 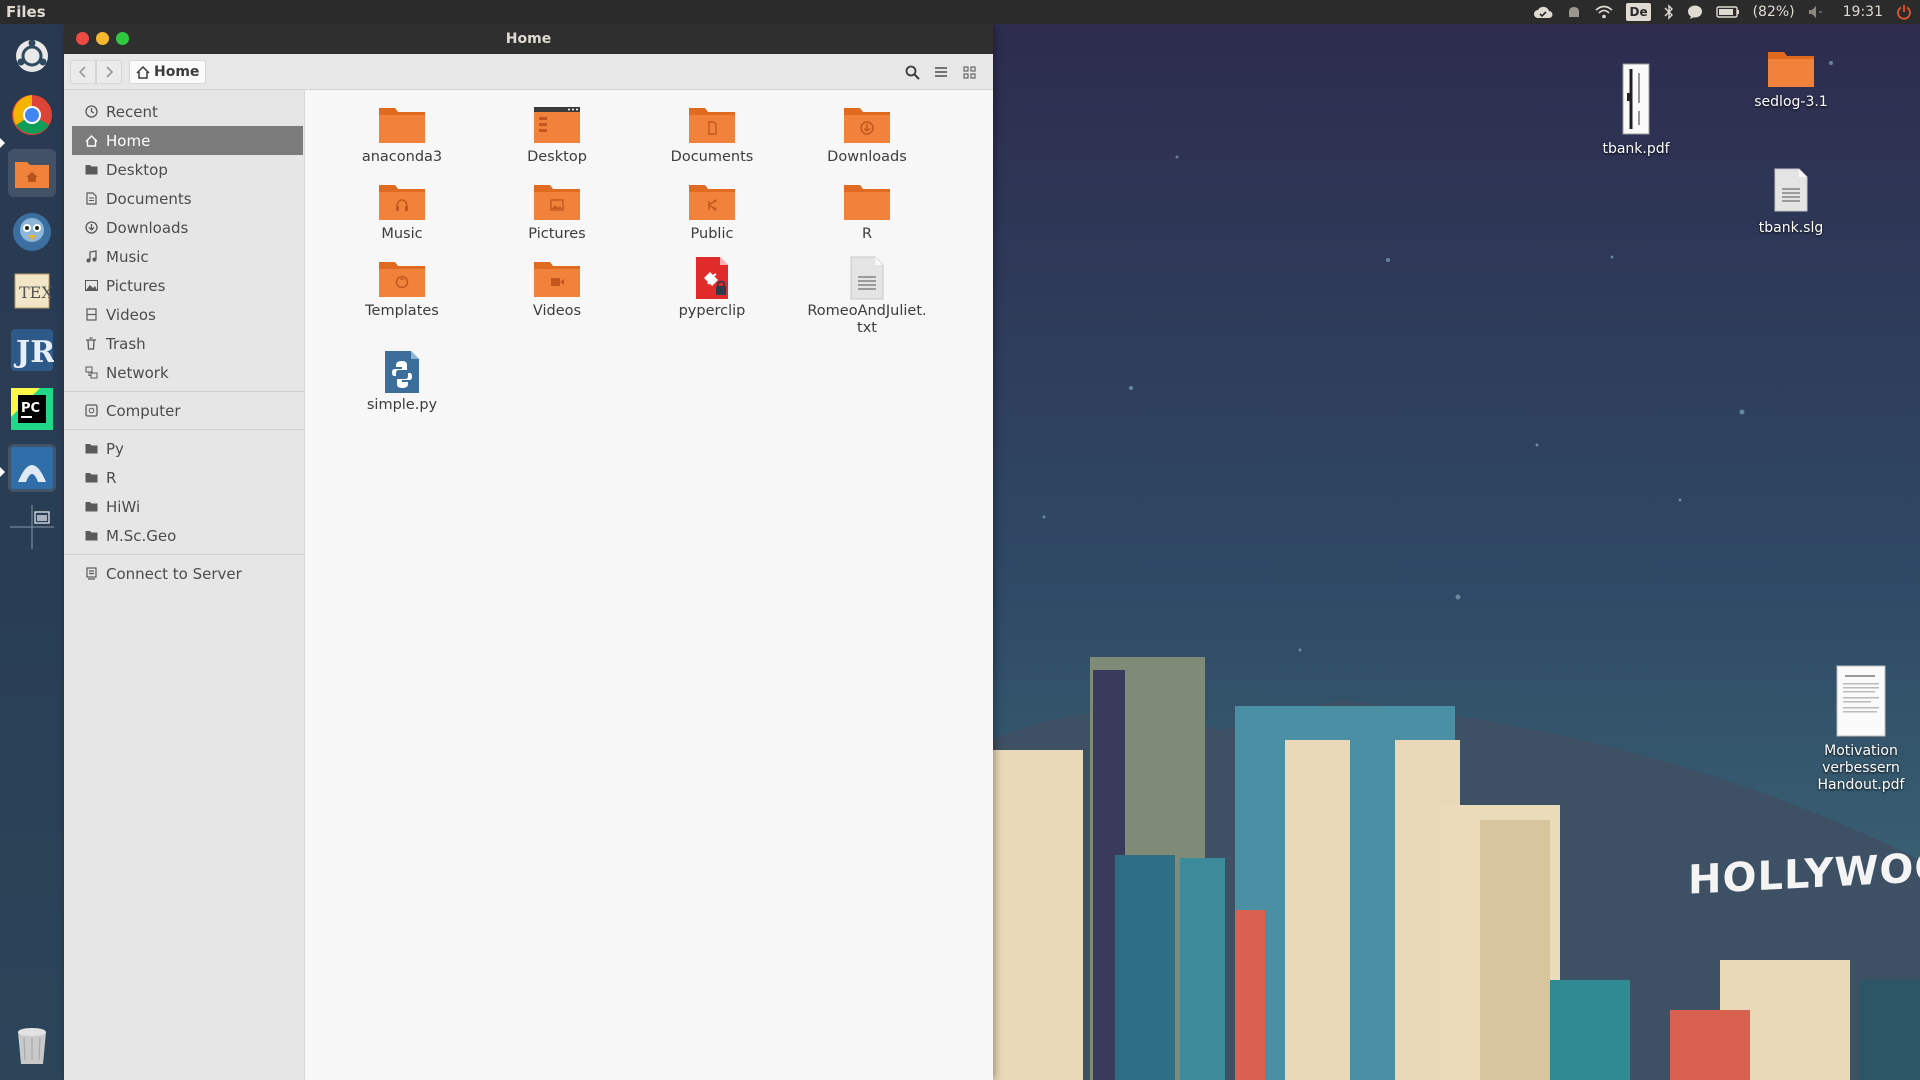 I want to click on blue-app-icon, so click(x=32, y=468).